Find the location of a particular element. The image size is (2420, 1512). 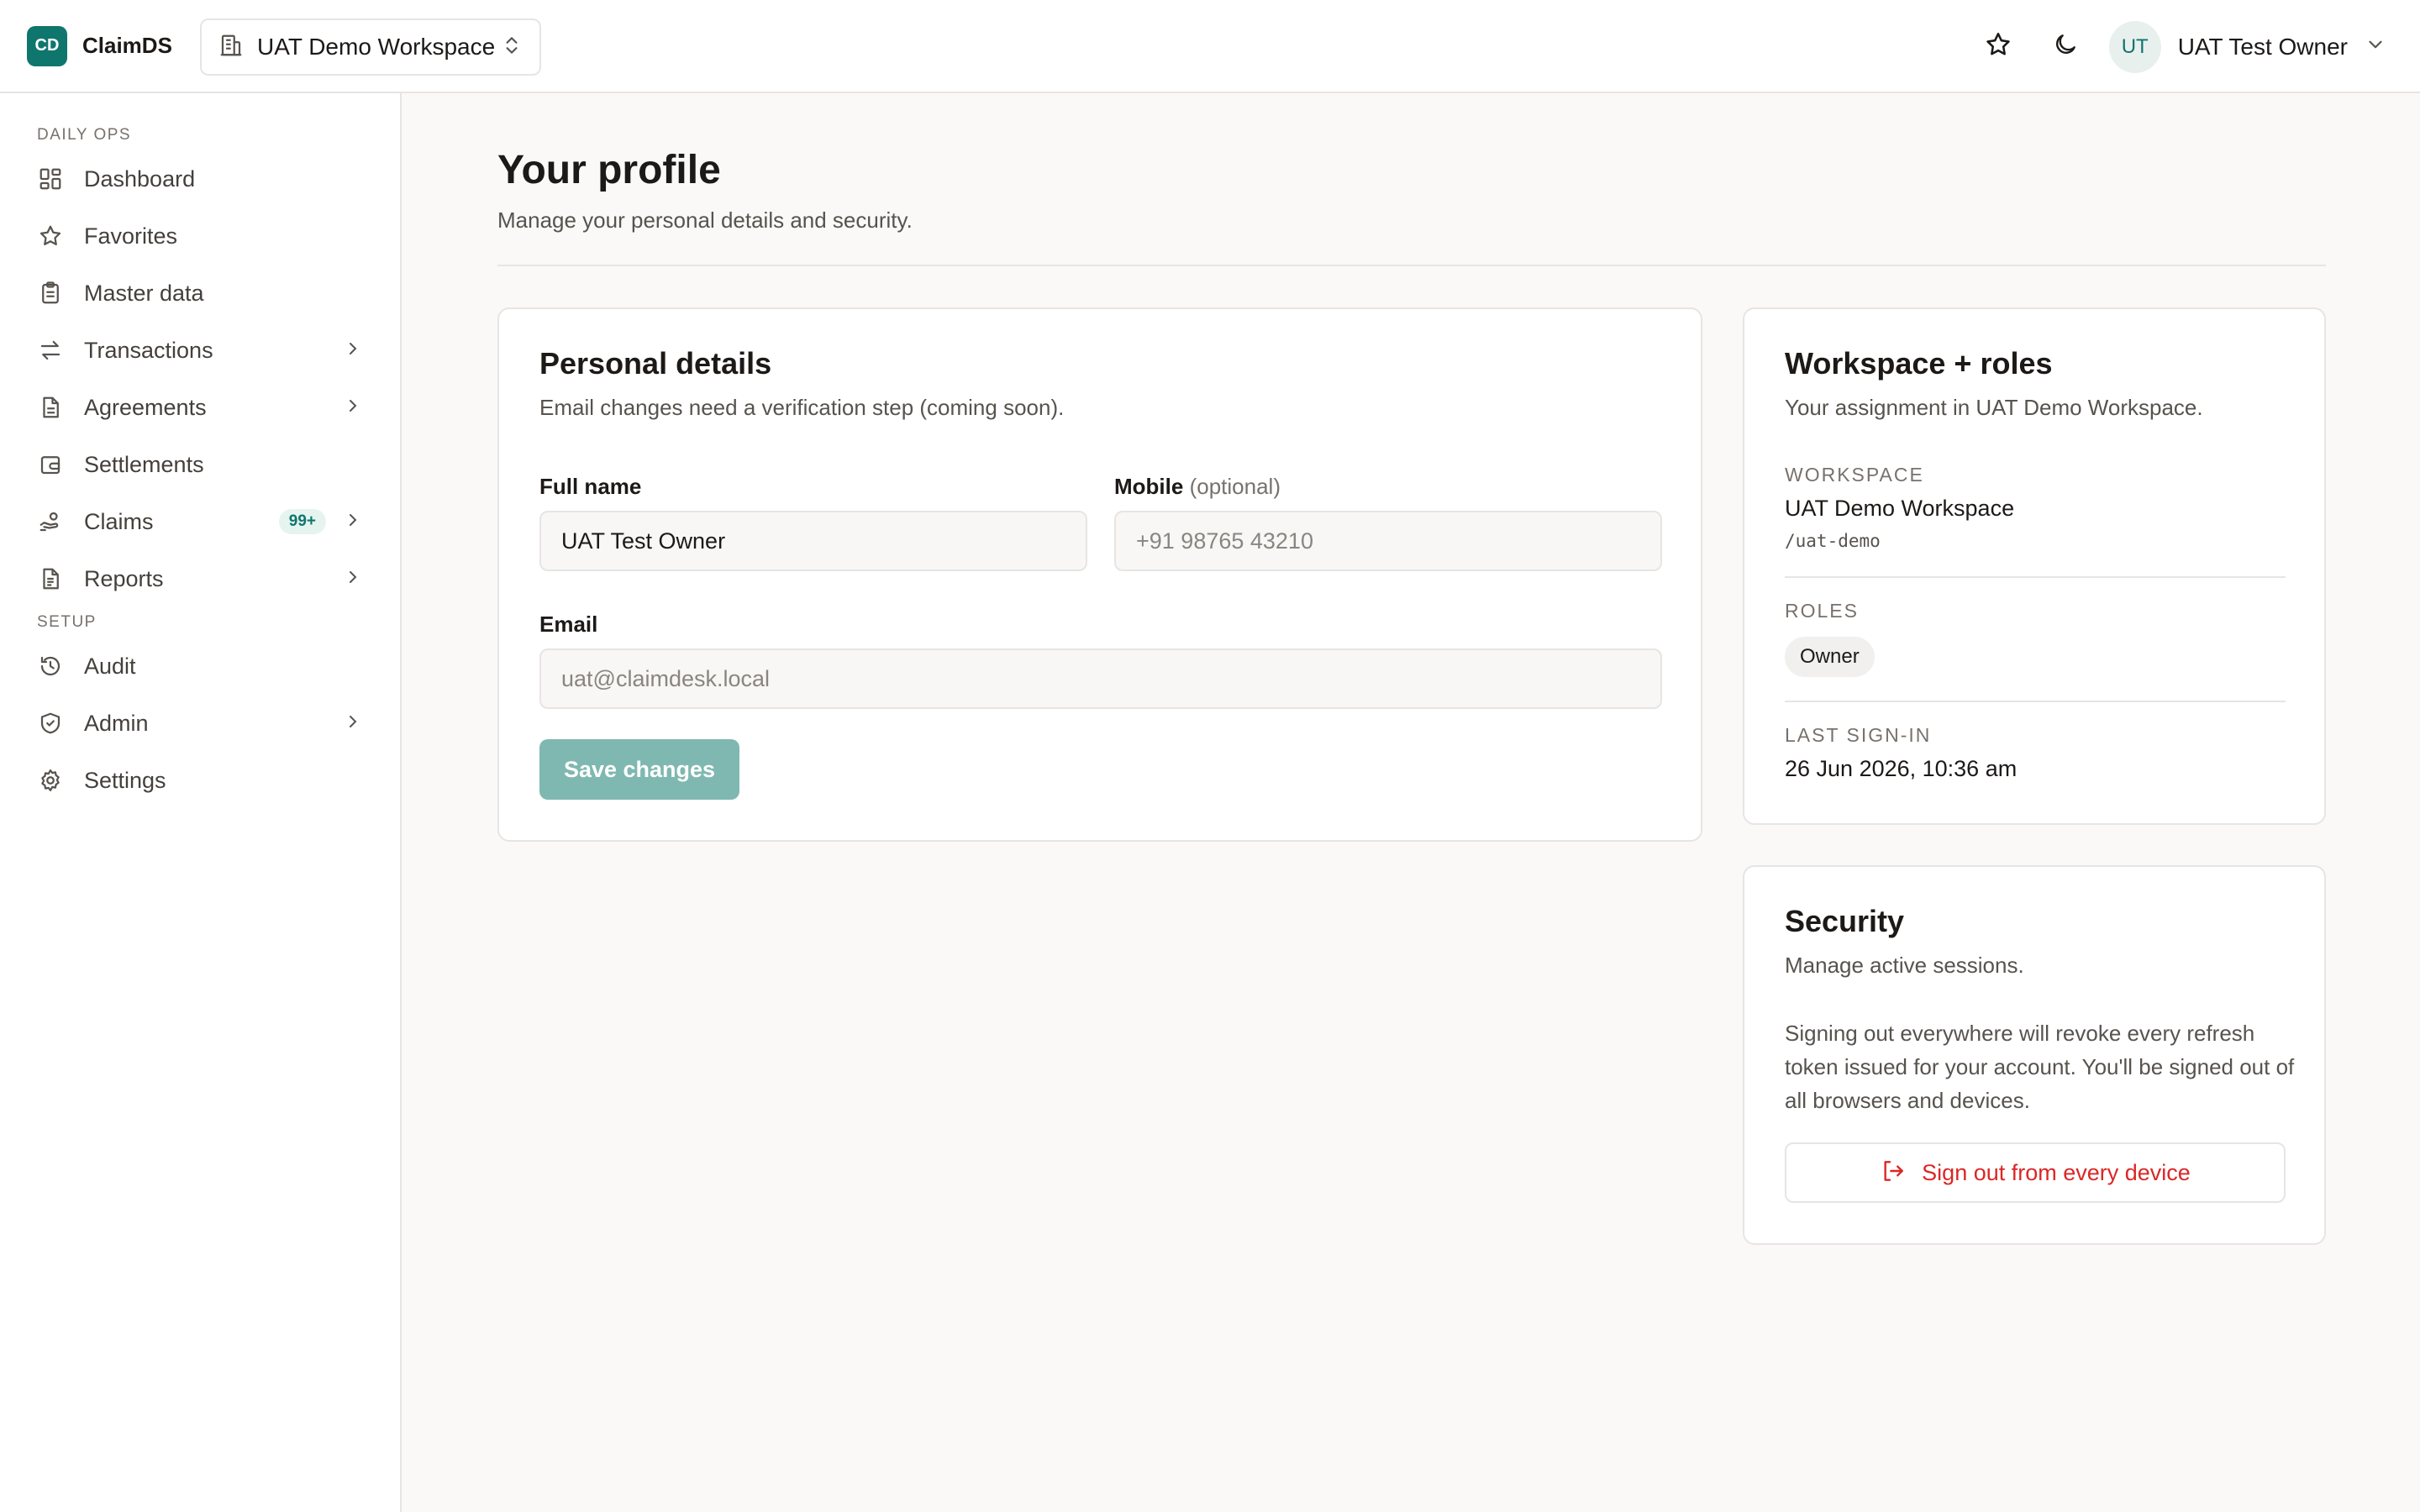

last-signin-value: 26 Jun 2026, 10:36 am is located at coordinates (1902, 768).